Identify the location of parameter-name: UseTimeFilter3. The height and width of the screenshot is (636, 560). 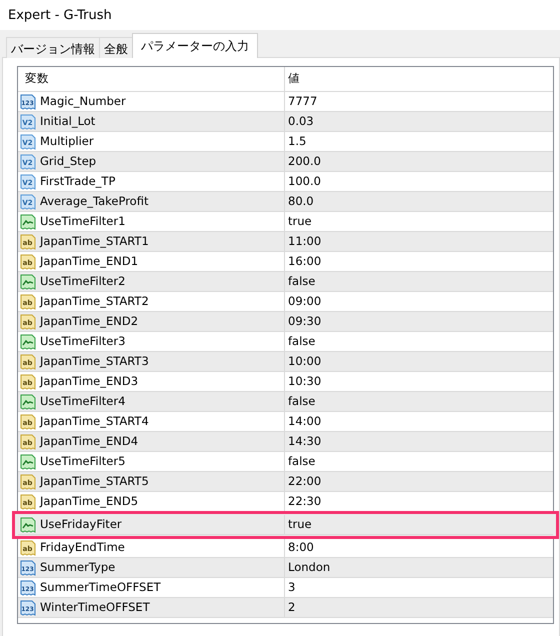
(83, 341).